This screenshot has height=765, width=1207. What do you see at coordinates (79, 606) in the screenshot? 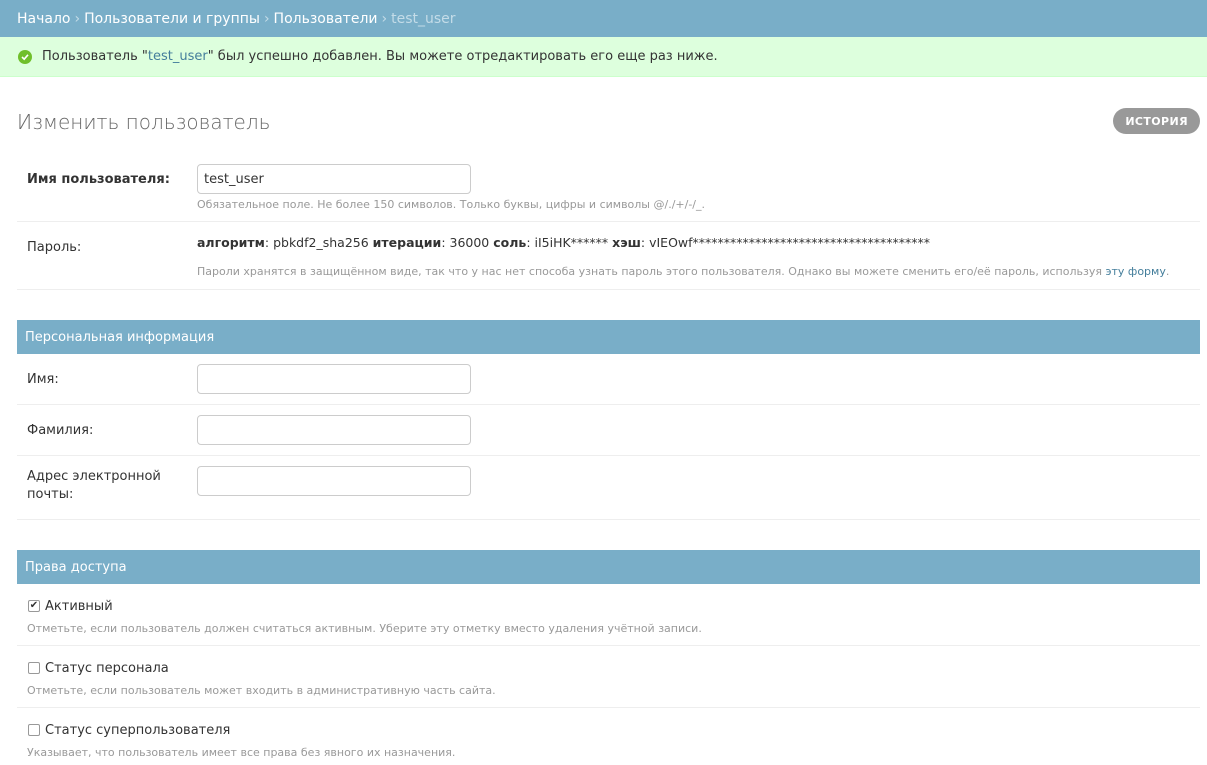
I see `active-label: Активный` at bounding box center [79, 606].